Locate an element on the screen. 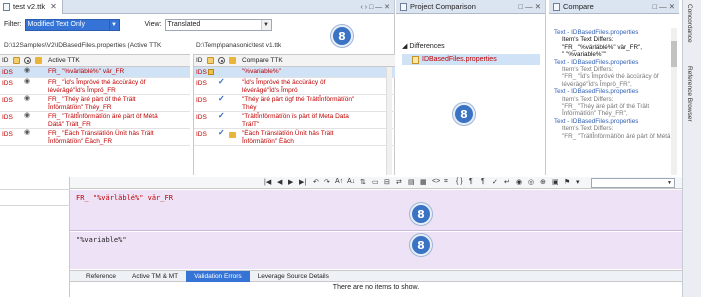 The height and width of the screenshot is (297, 701). target-editor: "%variable%" is located at coordinates (376, 250).